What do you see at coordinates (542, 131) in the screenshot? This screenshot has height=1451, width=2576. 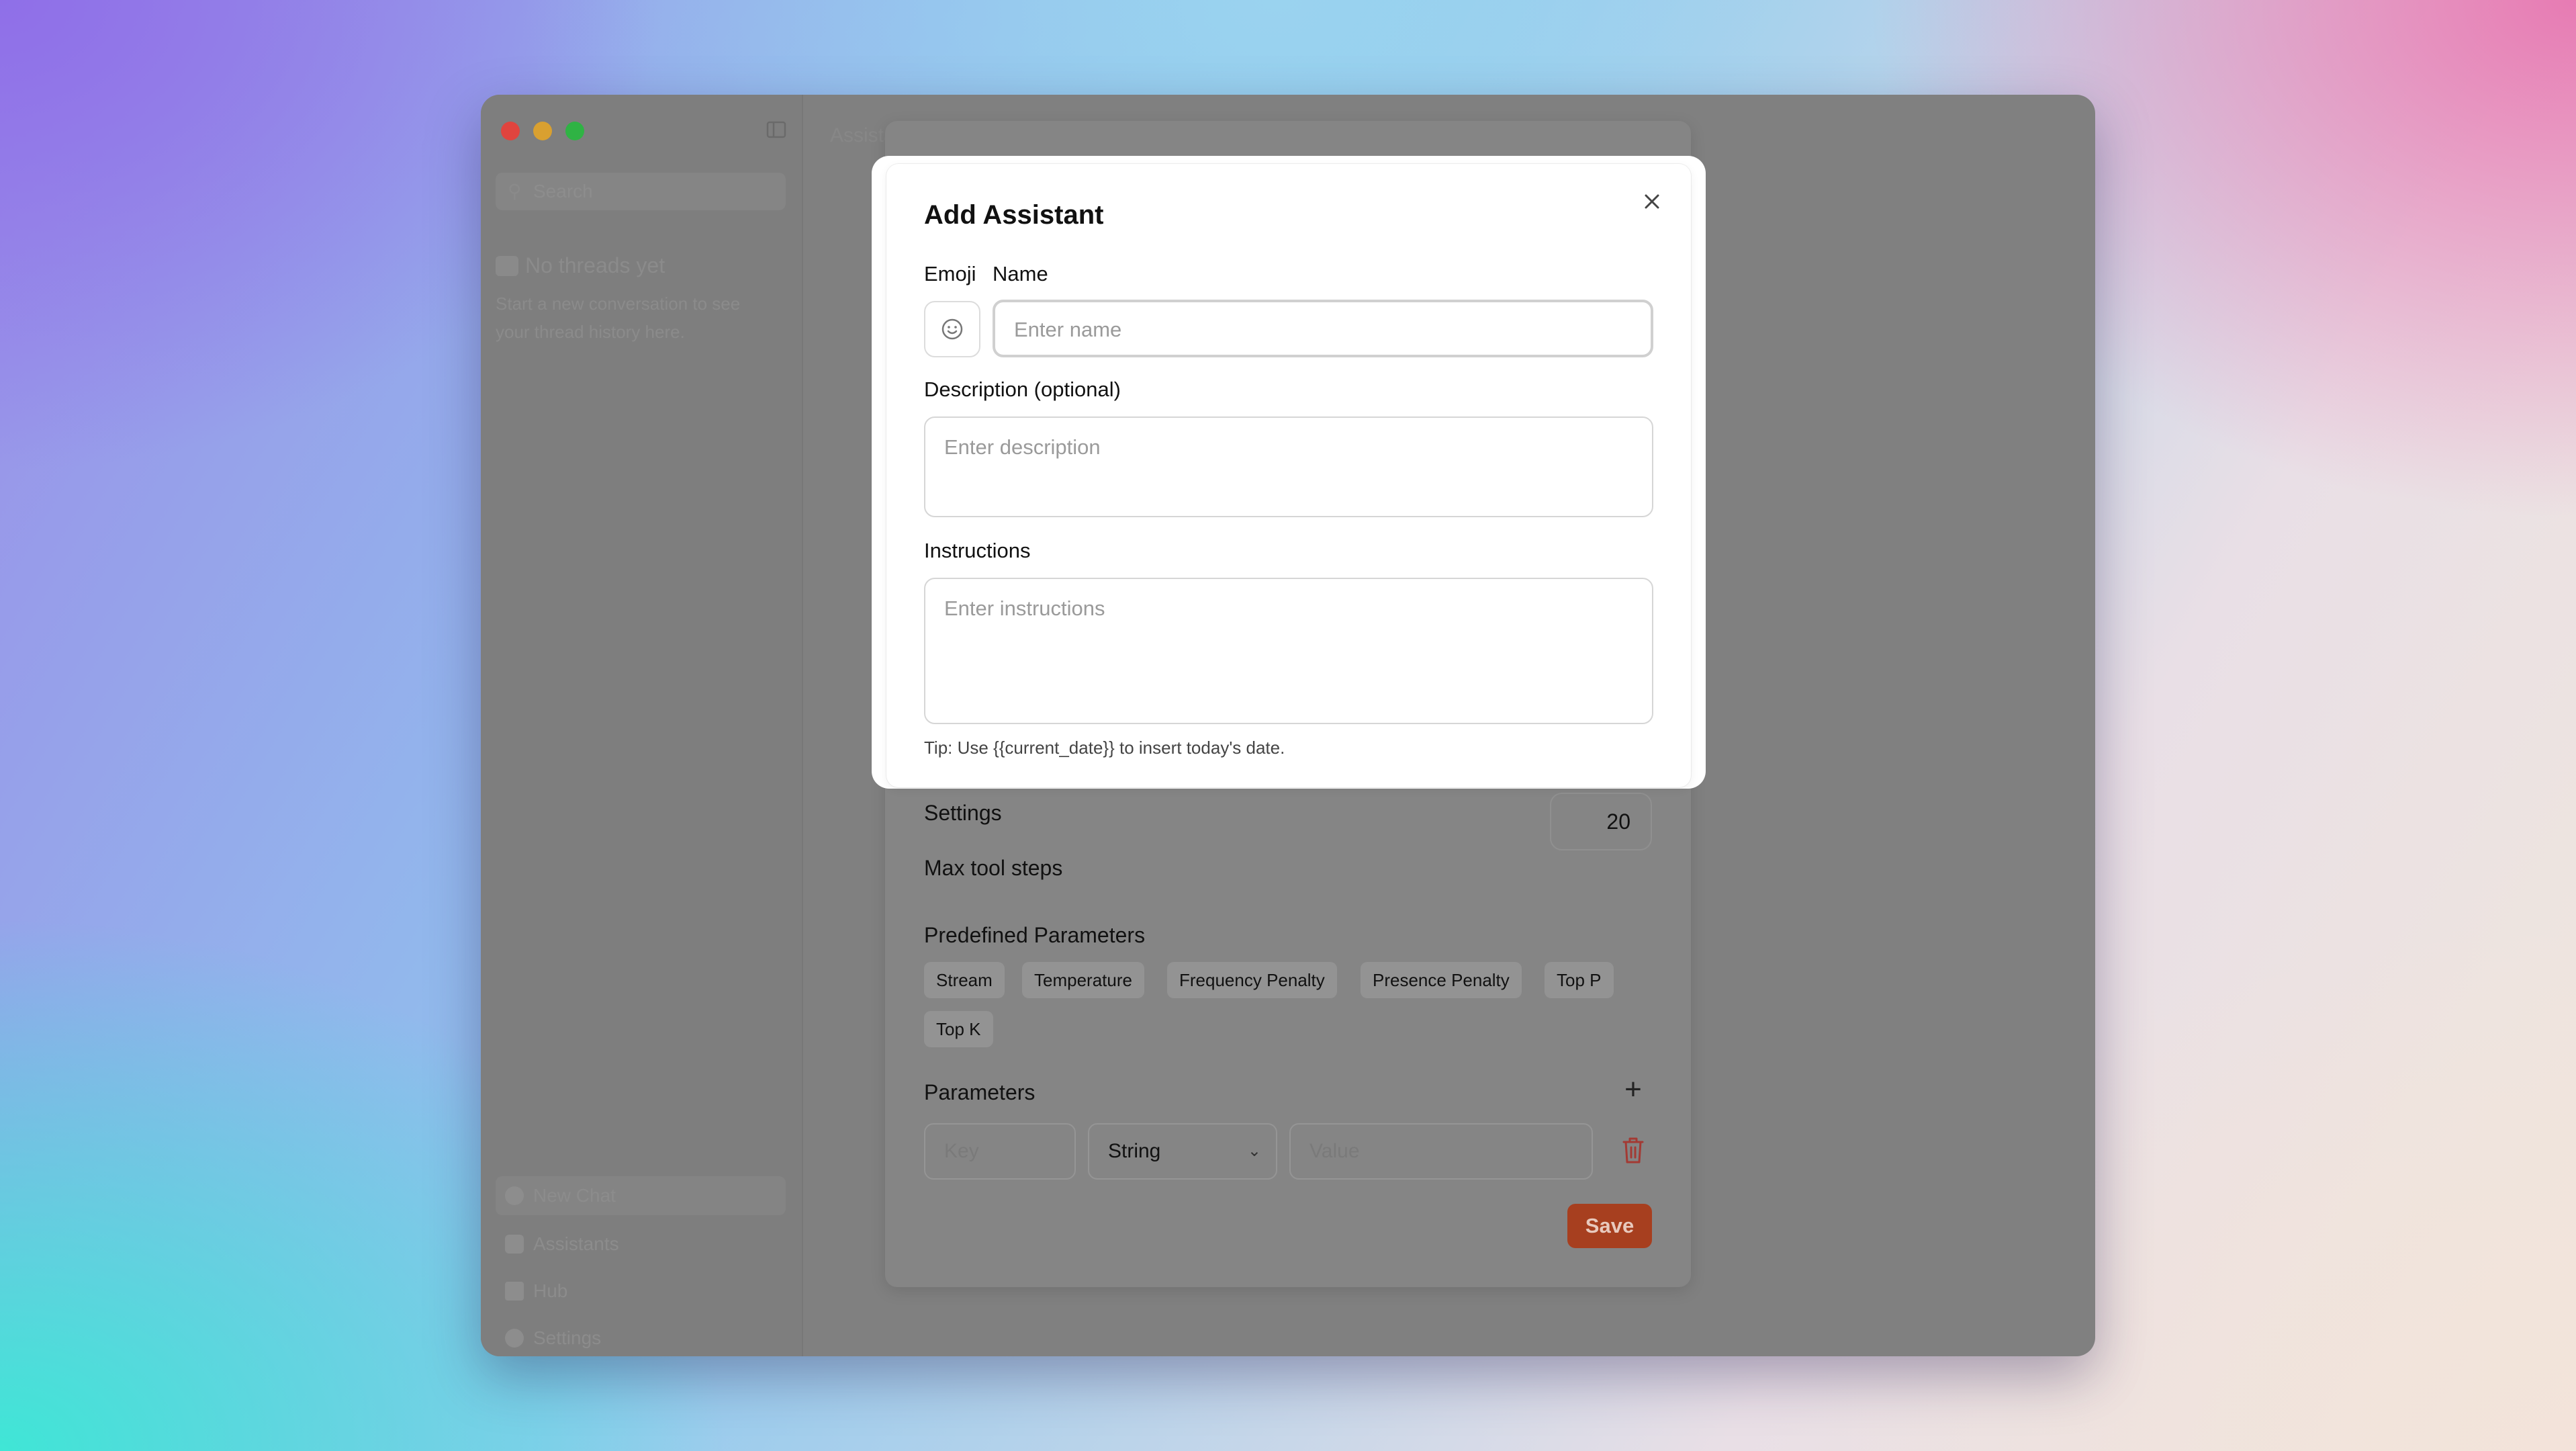 I see `minimize-window-button` at bounding box center [542, 131].